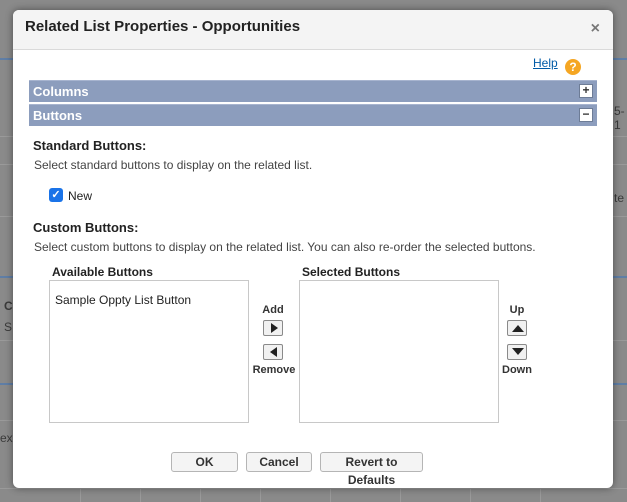  Describe the element at coordinates (102, 272) in the screenshot. I see `available-buttons-title: Available Buttons` at that location.